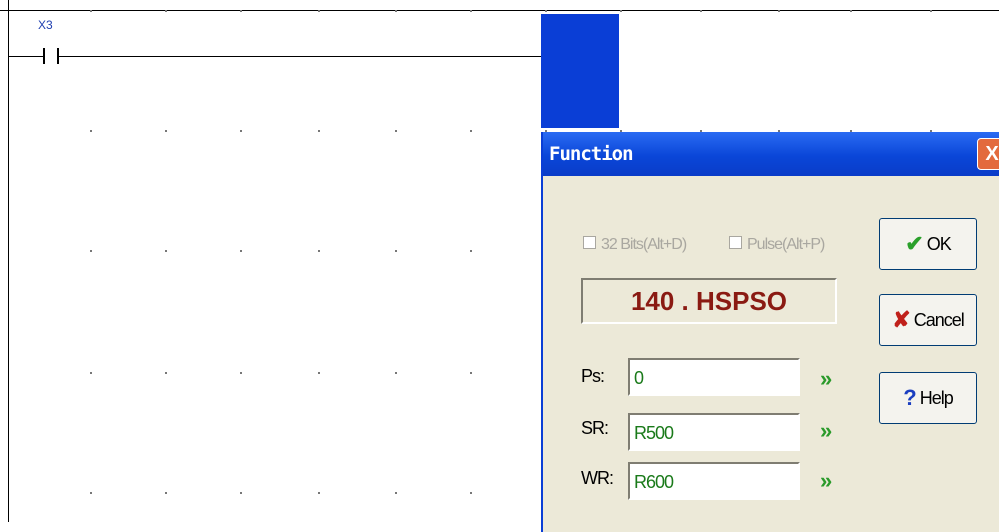  I want to click on param-input-wr: R600, so click(714, 481).